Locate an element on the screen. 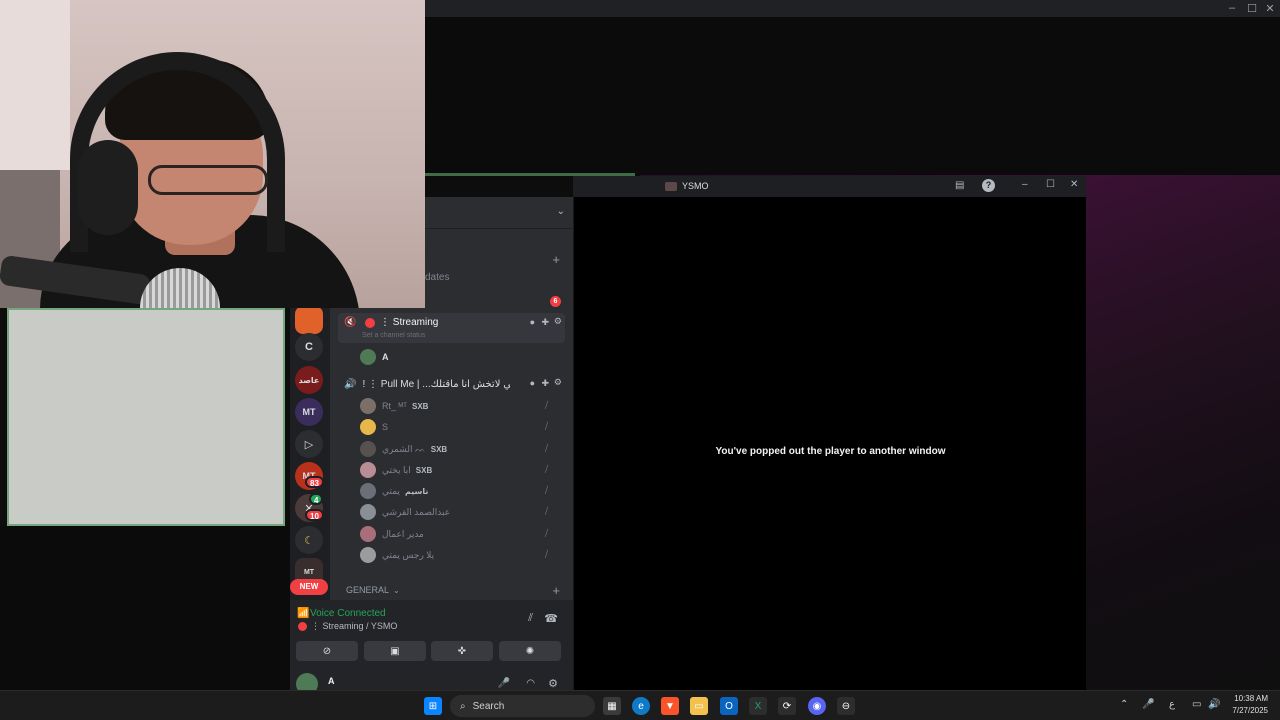 This screenshot has width=1280, height=720. category-general: GENERAL ⌄ + is located at coordinates (451, 590).